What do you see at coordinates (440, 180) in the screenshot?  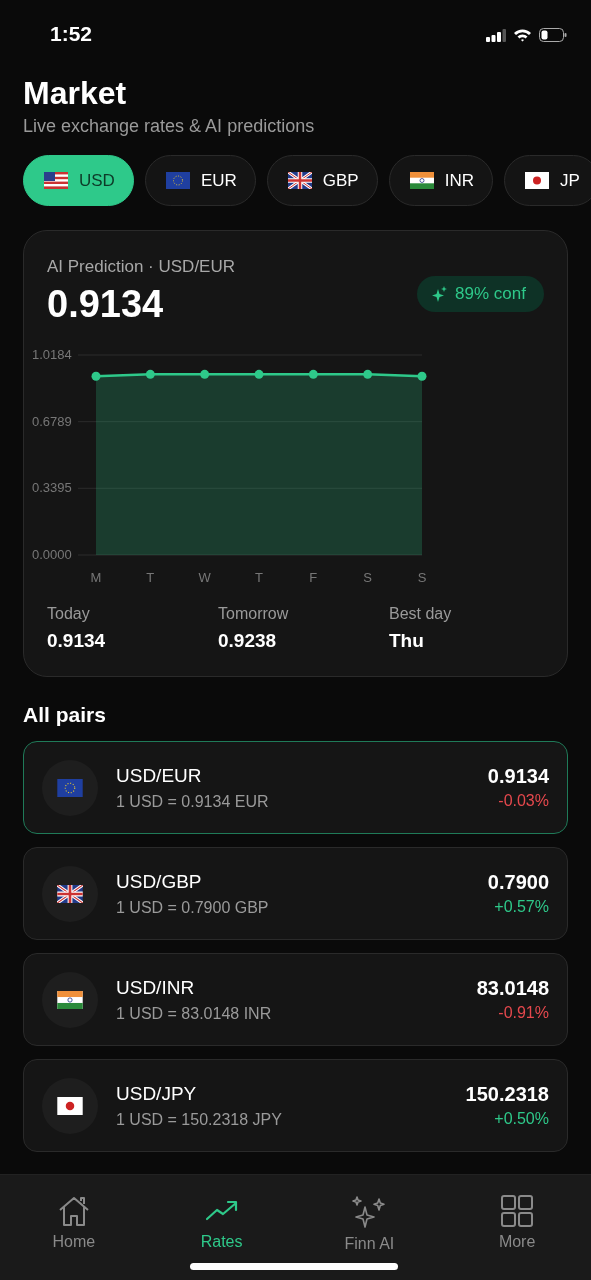 I see `currency-chip: INR` at bounding box center [440, 180].